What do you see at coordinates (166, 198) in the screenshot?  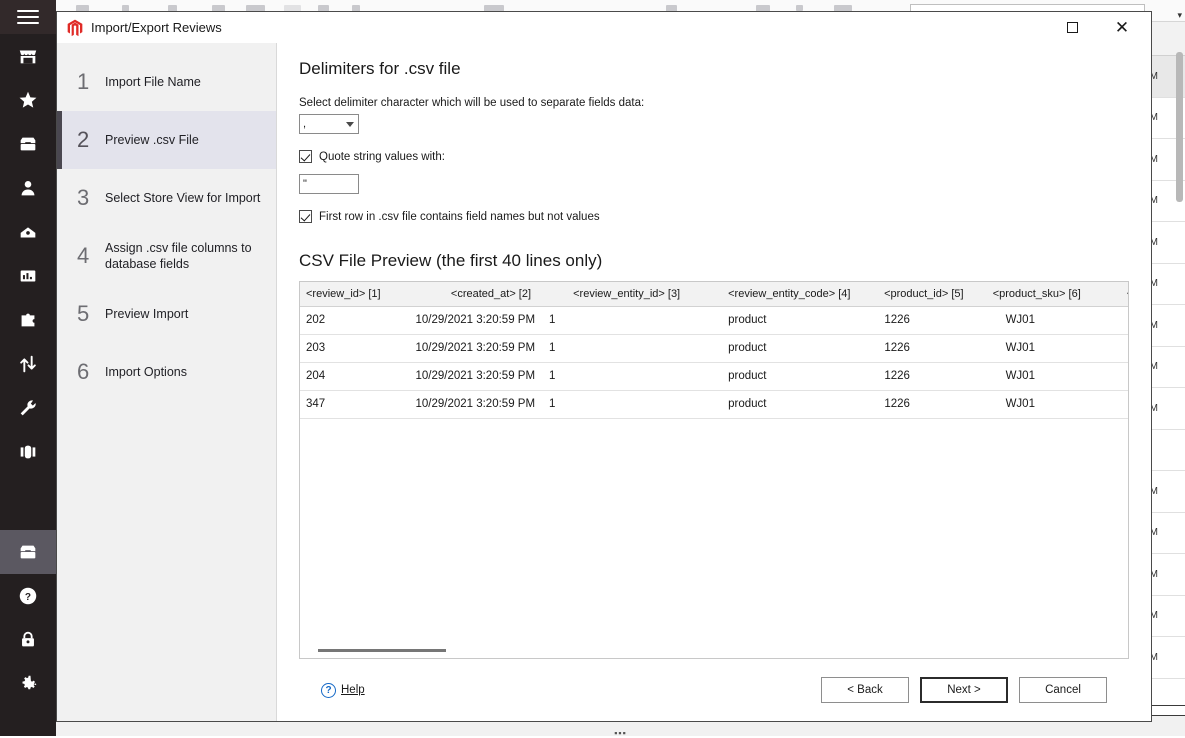 I see `step-select-store-view: 3 Select Store View for Import` at bounding box center [166, 198].